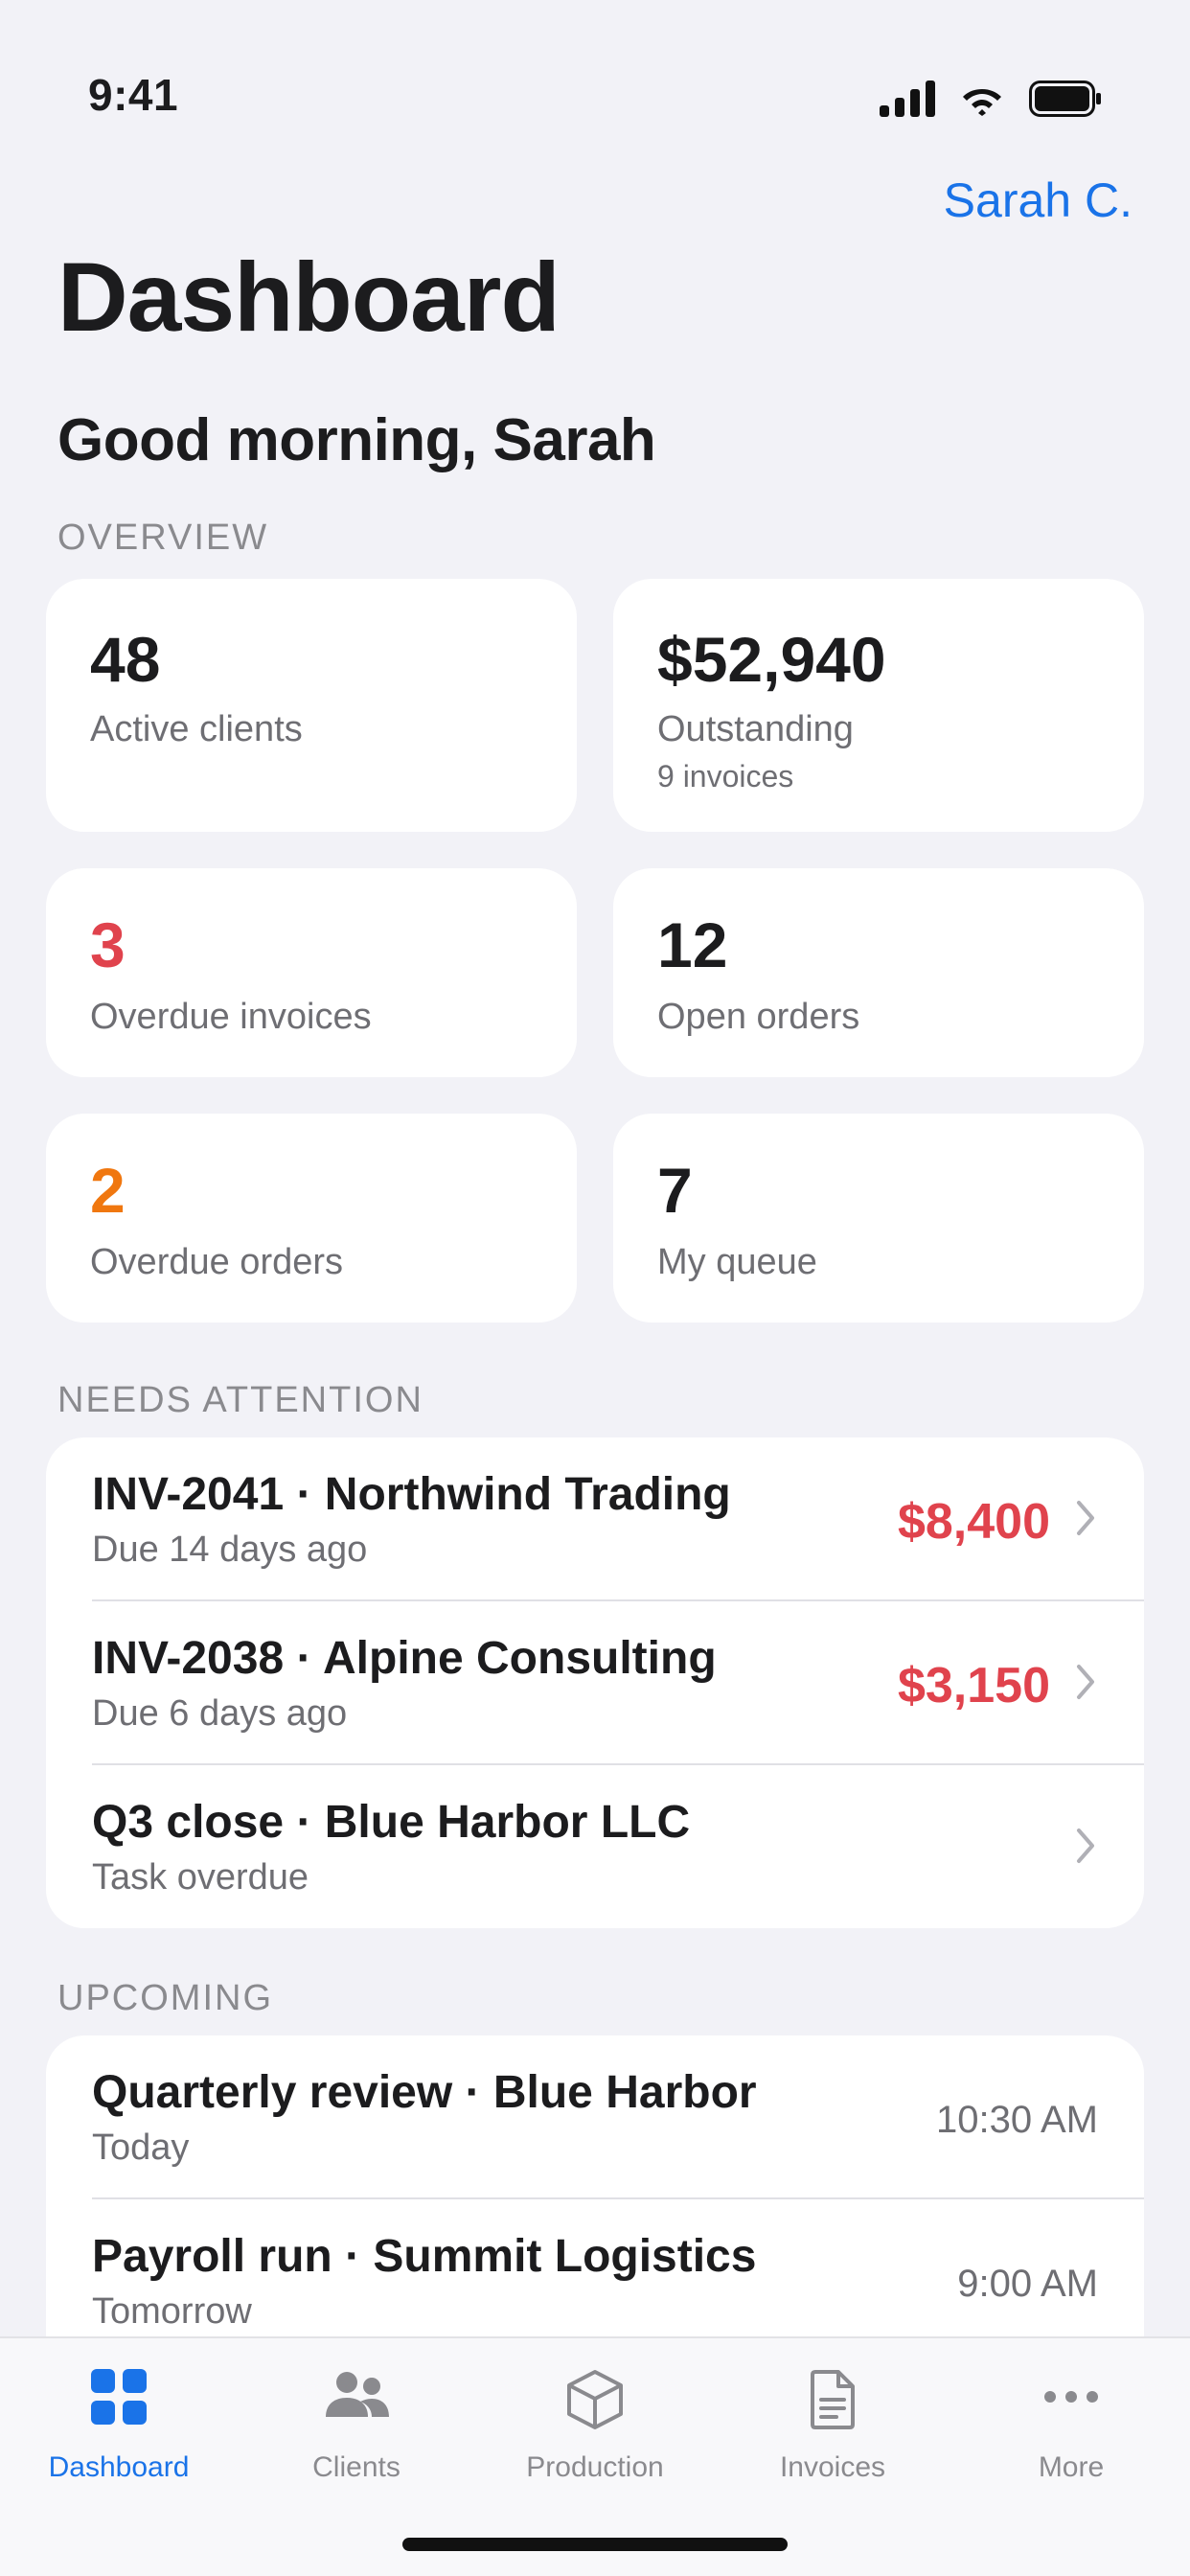 This screenshot has width=1190, height=2576. What do you see at coordinates (1071, 2397) in the screenshot?
I see `ellipsis-icon` at bounding box center [1071, 2397].